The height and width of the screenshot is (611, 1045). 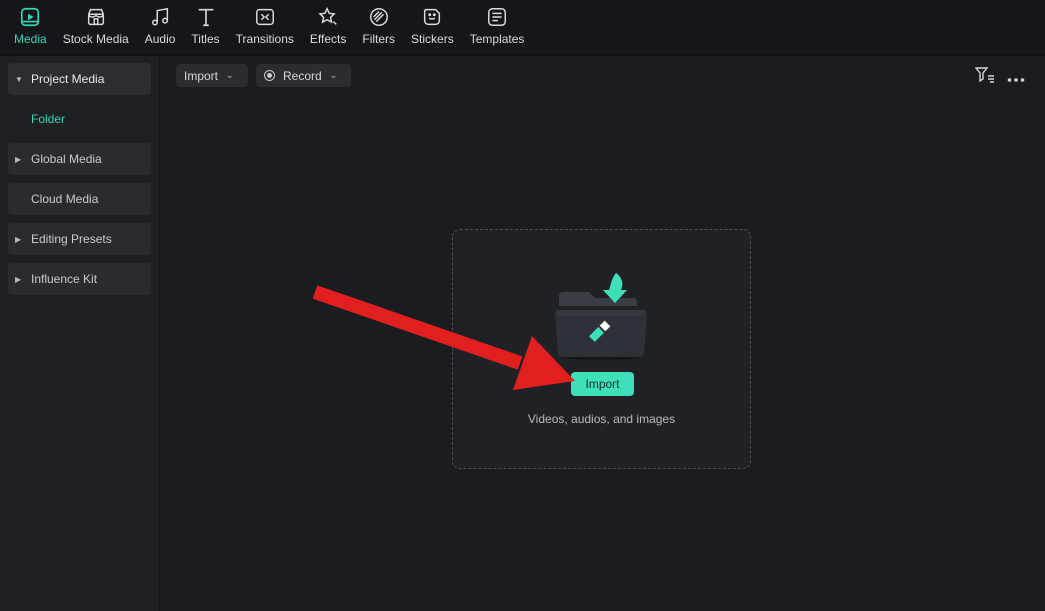 What do you see at coordinates (30, 28) in the screenshot?
I see `tab-media: Media` at bounding box center [30, 28].